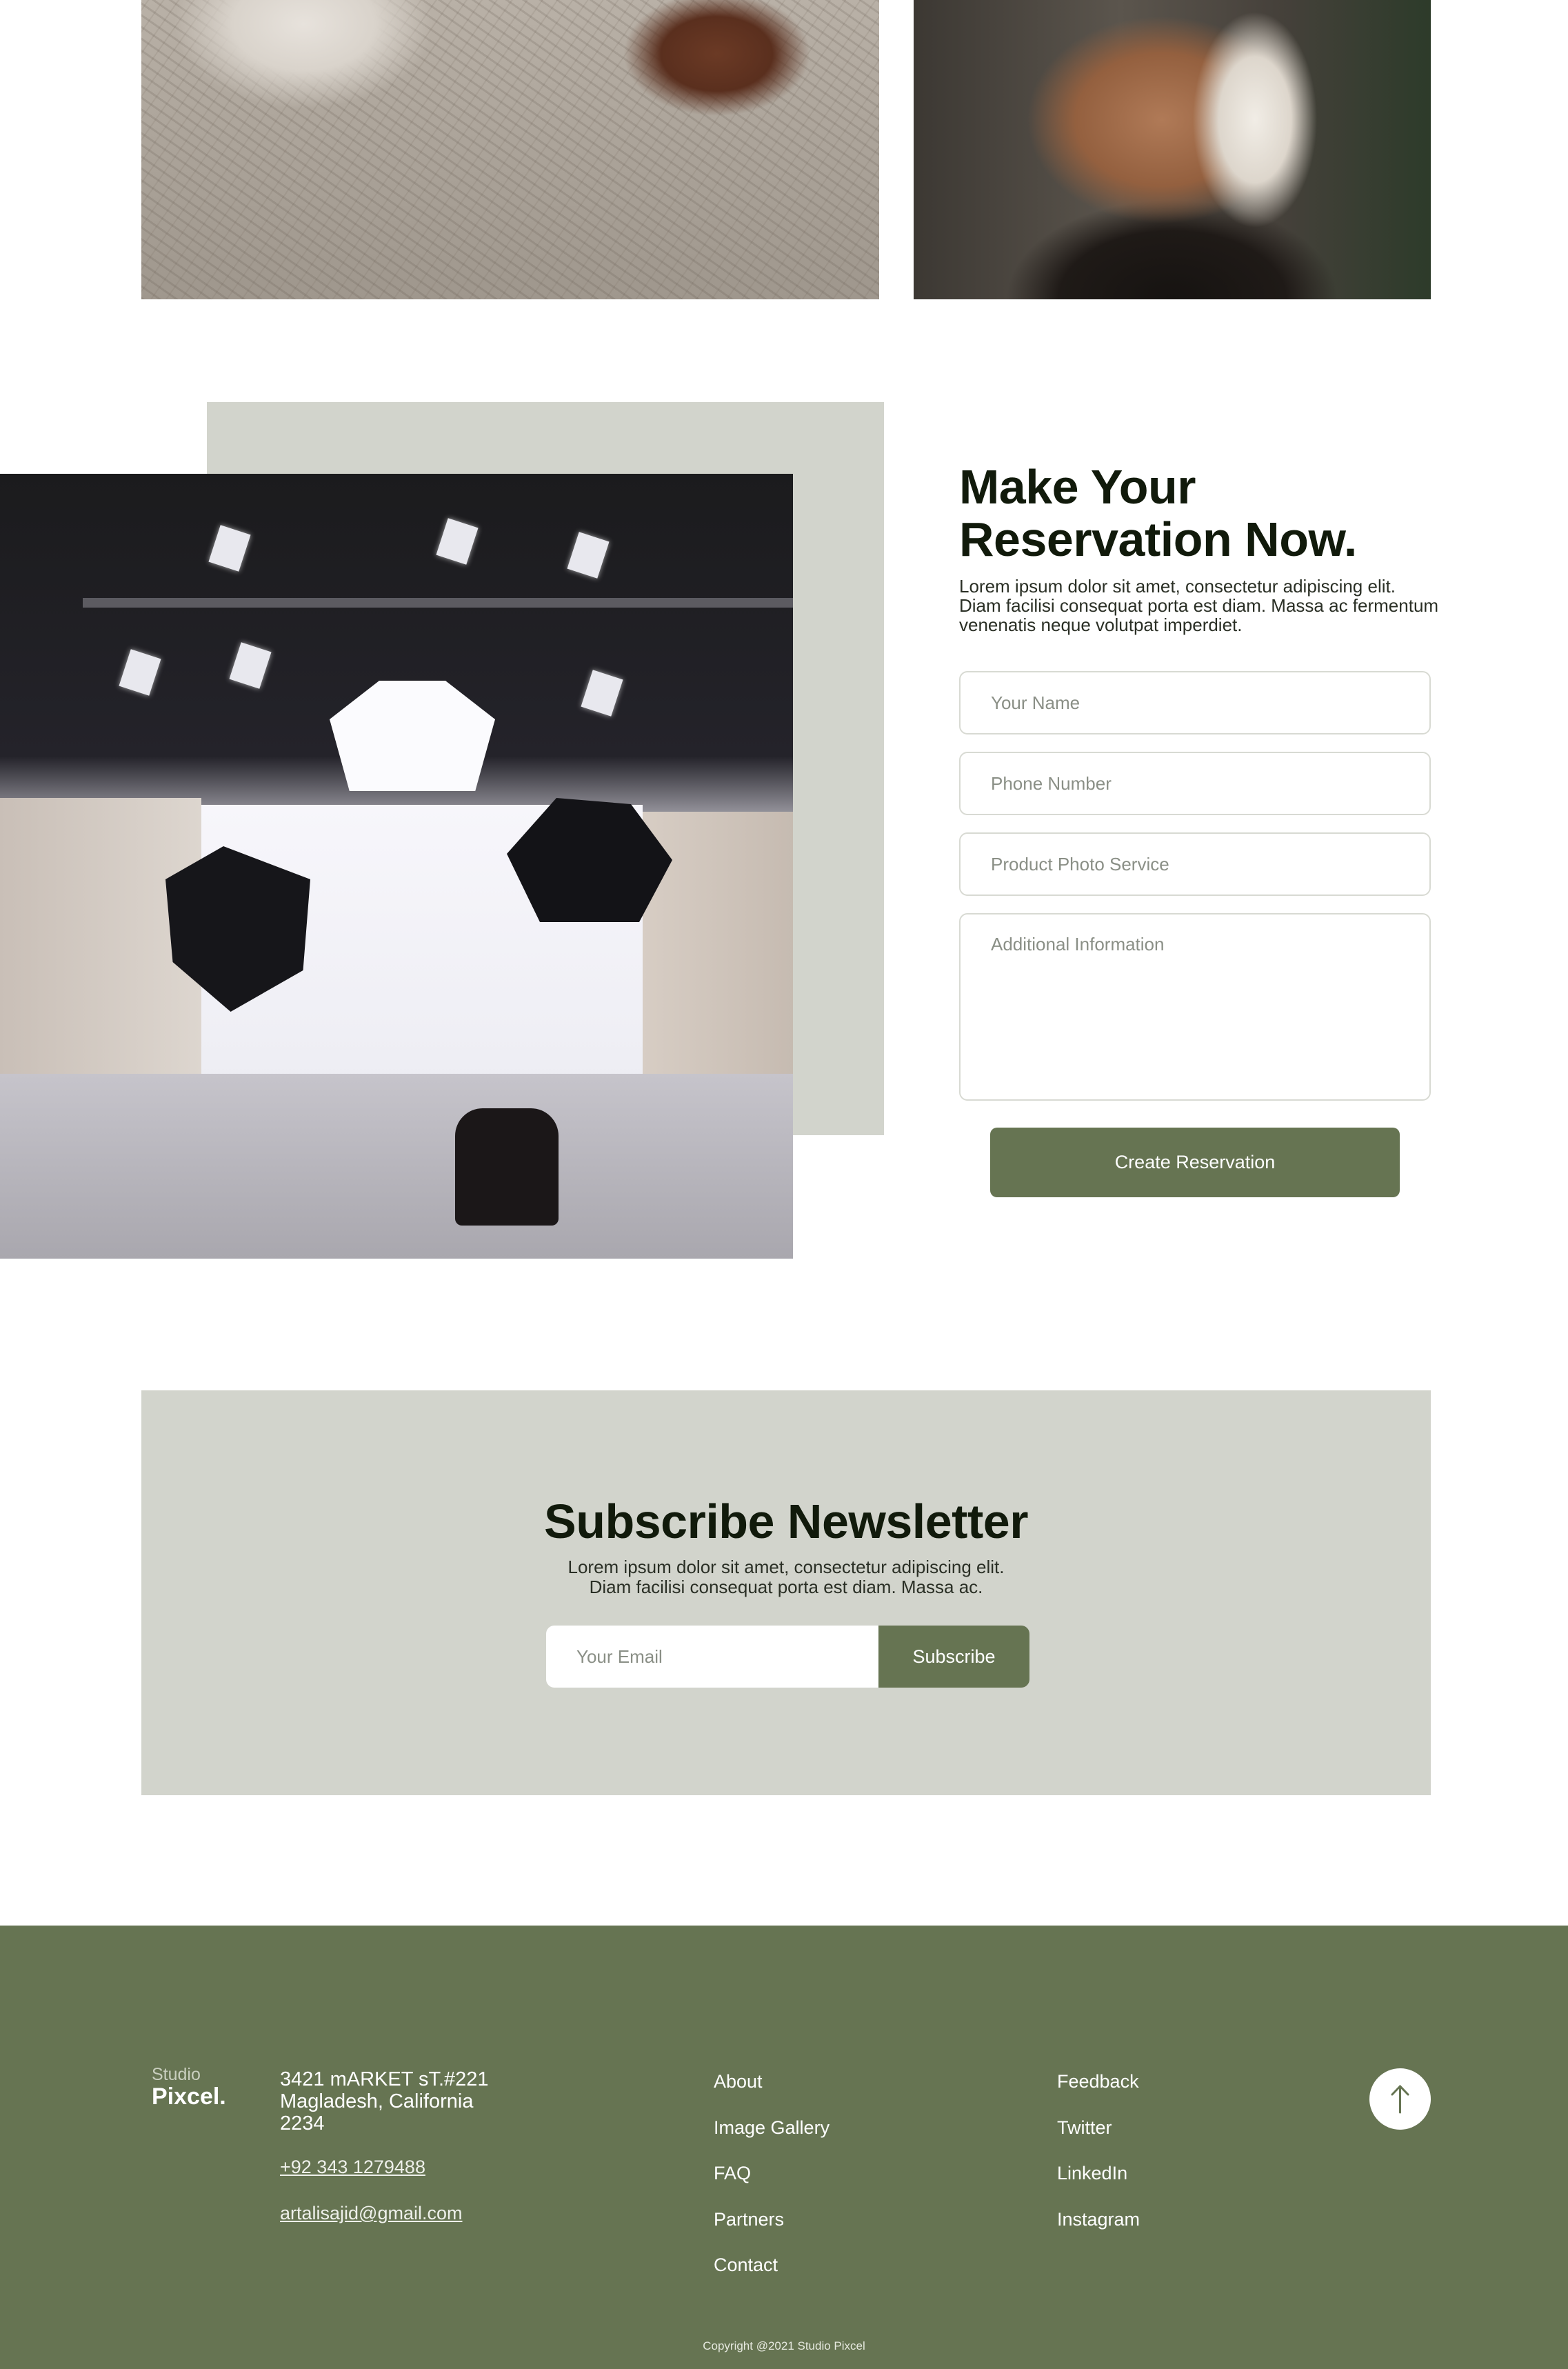  Describe the element at coordinates (438, 603) in the screenshot. I see `studio-light-rig` at that location.